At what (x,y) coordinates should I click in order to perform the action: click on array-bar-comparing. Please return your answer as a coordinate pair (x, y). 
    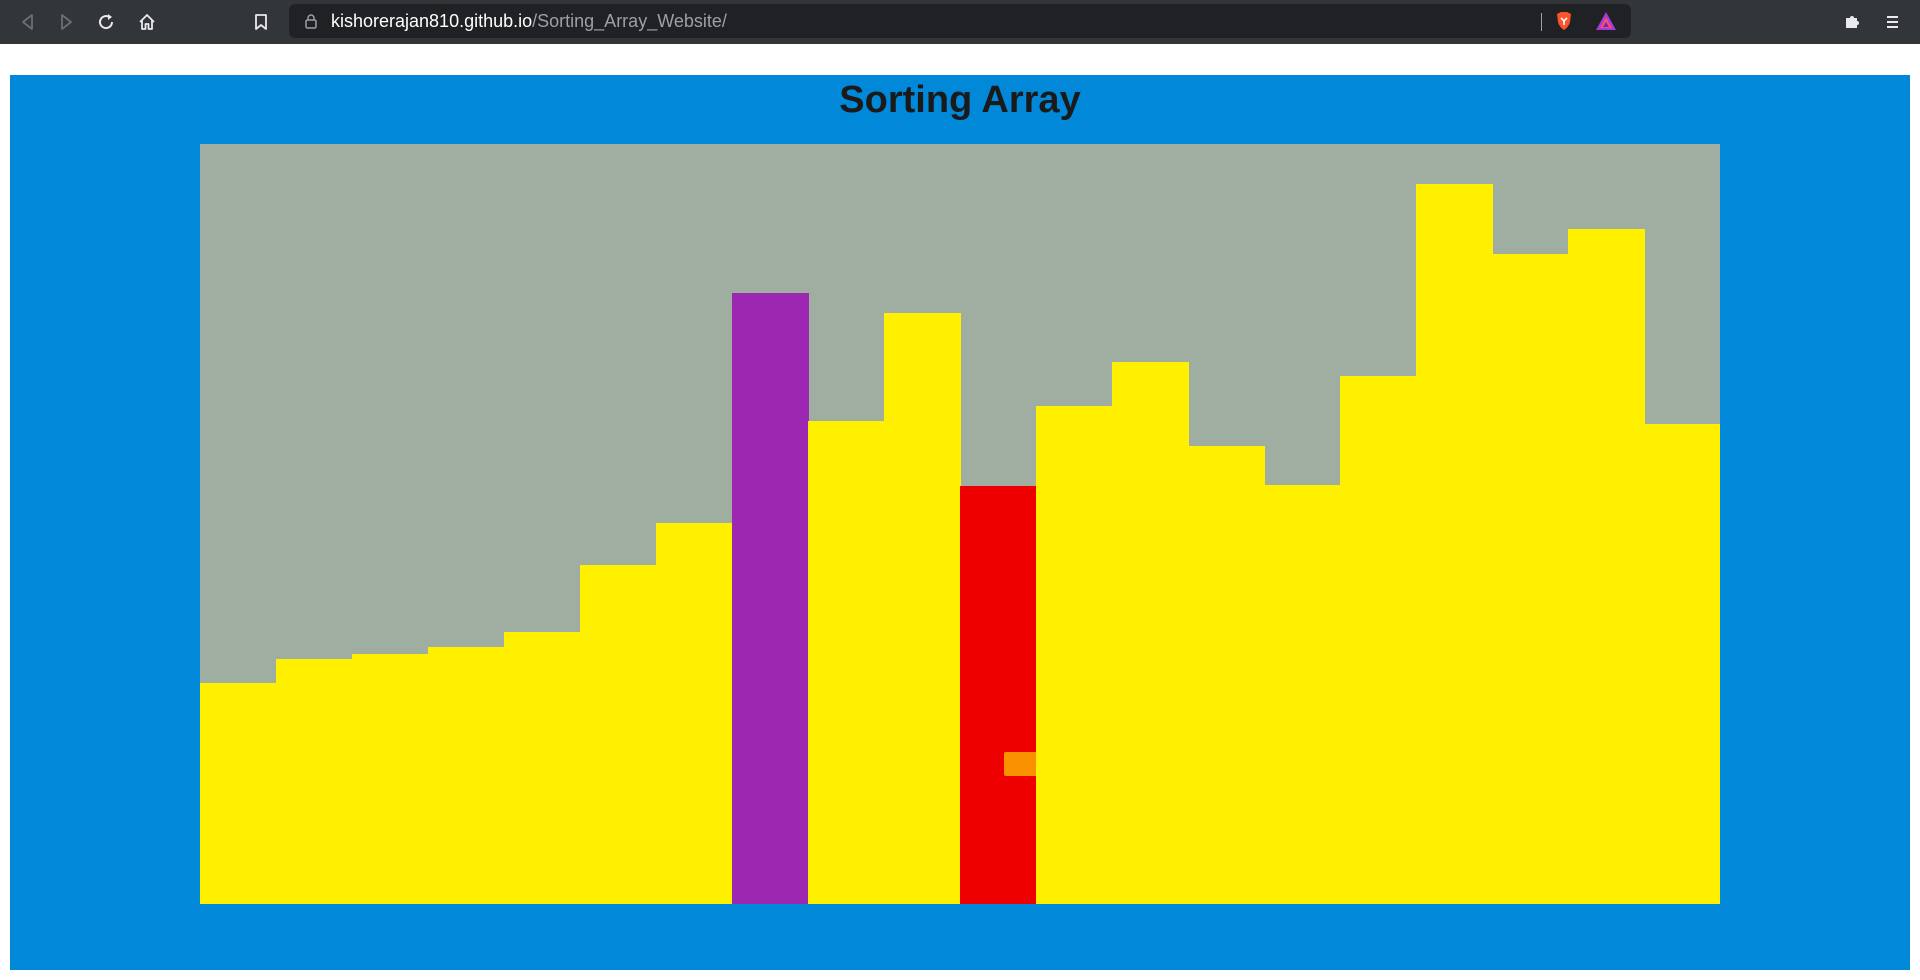
    Looking at the image, I should click on (770, 598).